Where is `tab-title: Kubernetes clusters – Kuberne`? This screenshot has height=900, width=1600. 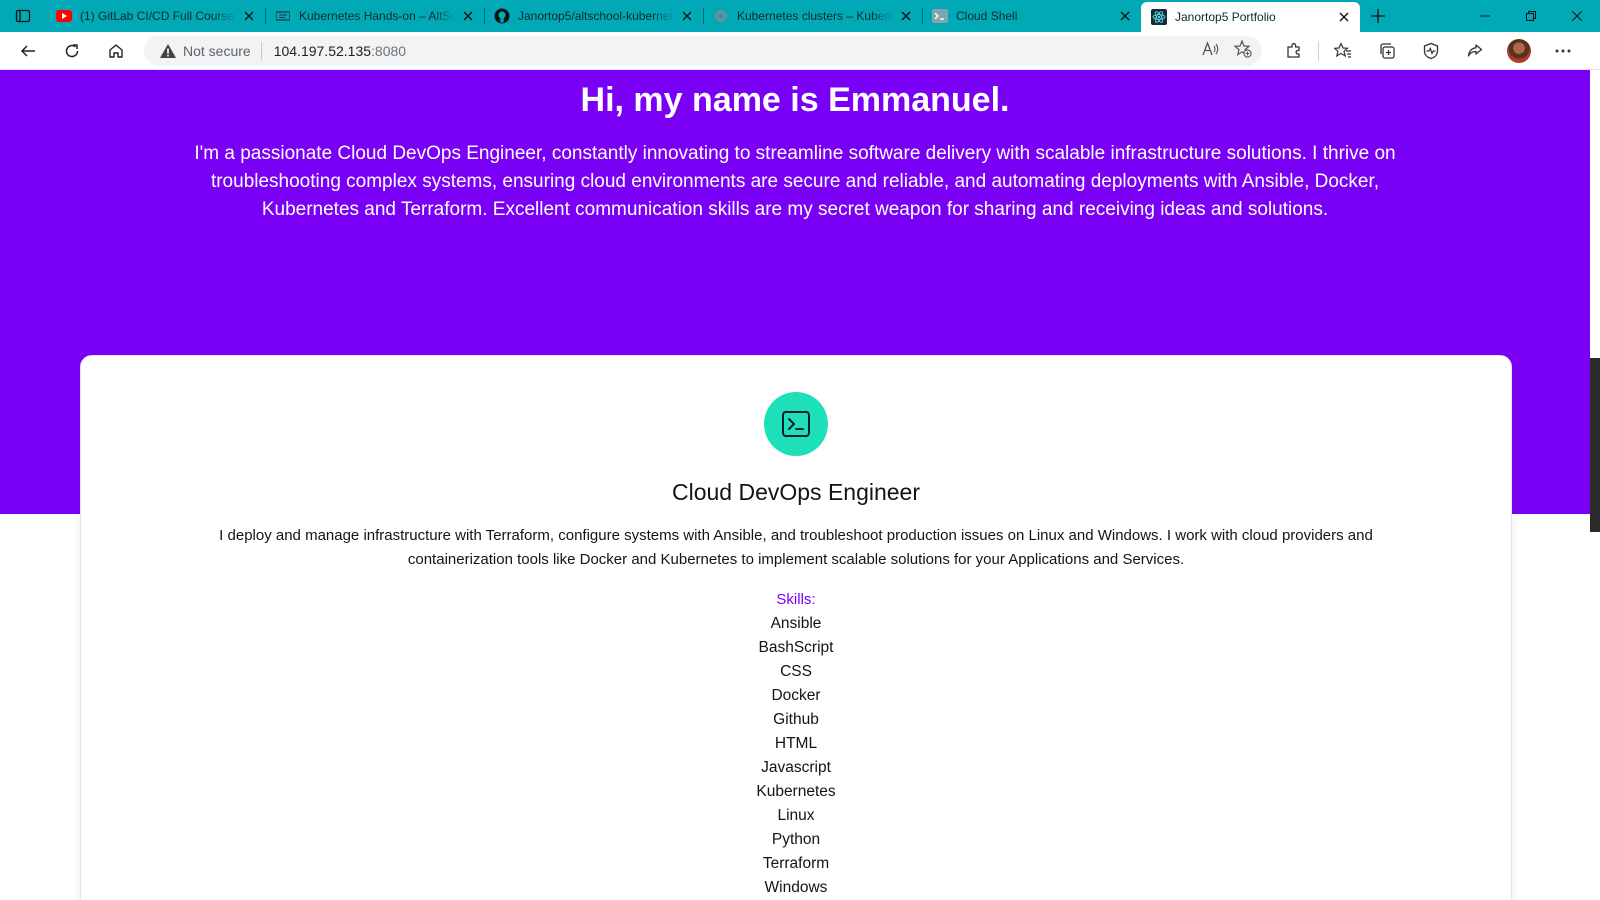 tab-title: Kubernetes clusters – Kuberne is located at coordinates (815, 16).